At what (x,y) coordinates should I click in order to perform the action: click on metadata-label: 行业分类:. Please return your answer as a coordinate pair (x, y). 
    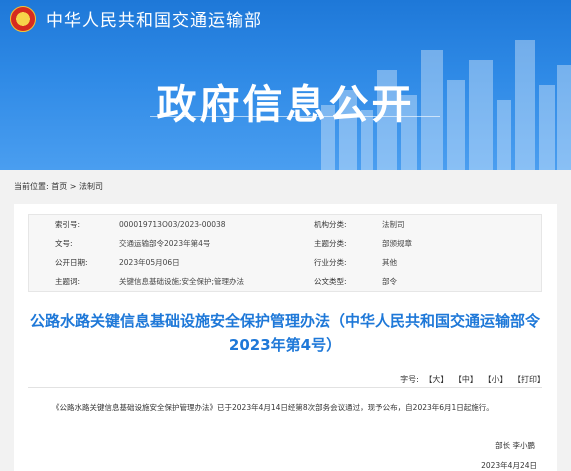
    Looking at the image, I should click on (330, 262).